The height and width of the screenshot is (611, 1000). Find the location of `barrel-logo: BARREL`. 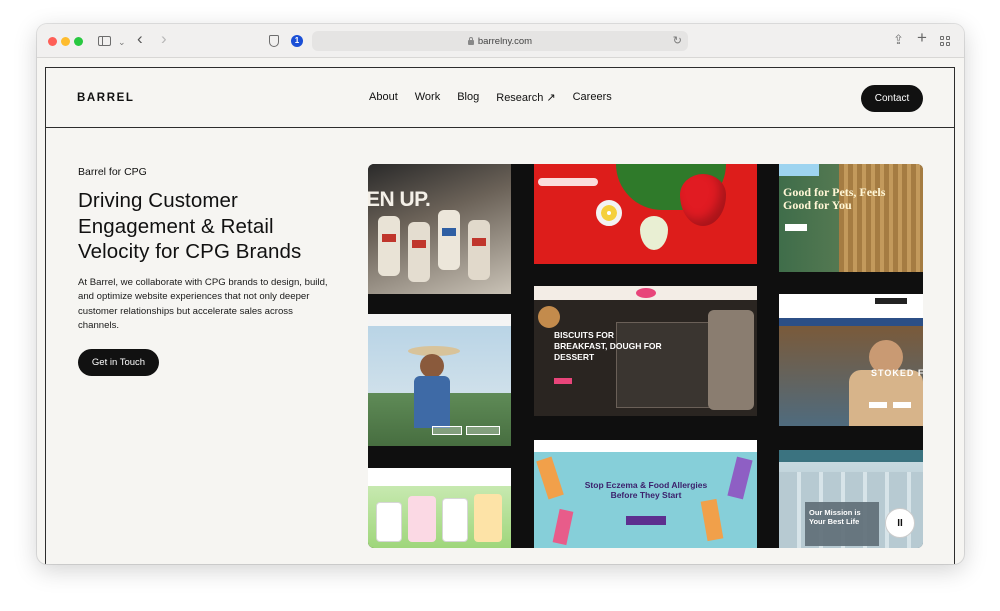

barrel-logo: BARREL is located at coordinates (106, 98).